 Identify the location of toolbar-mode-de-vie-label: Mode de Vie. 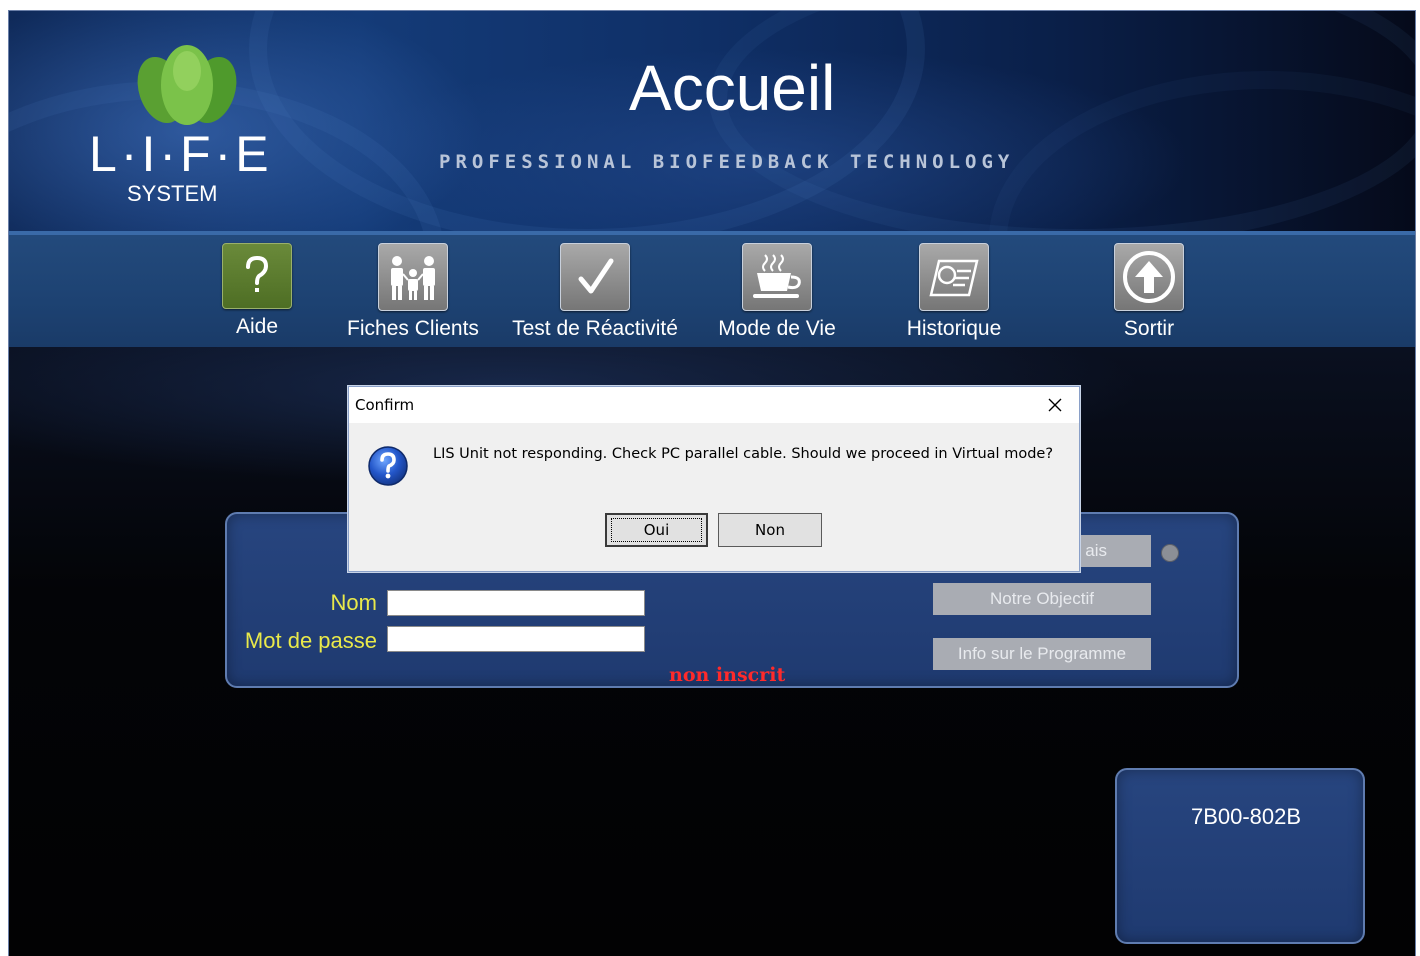
(777, 328).